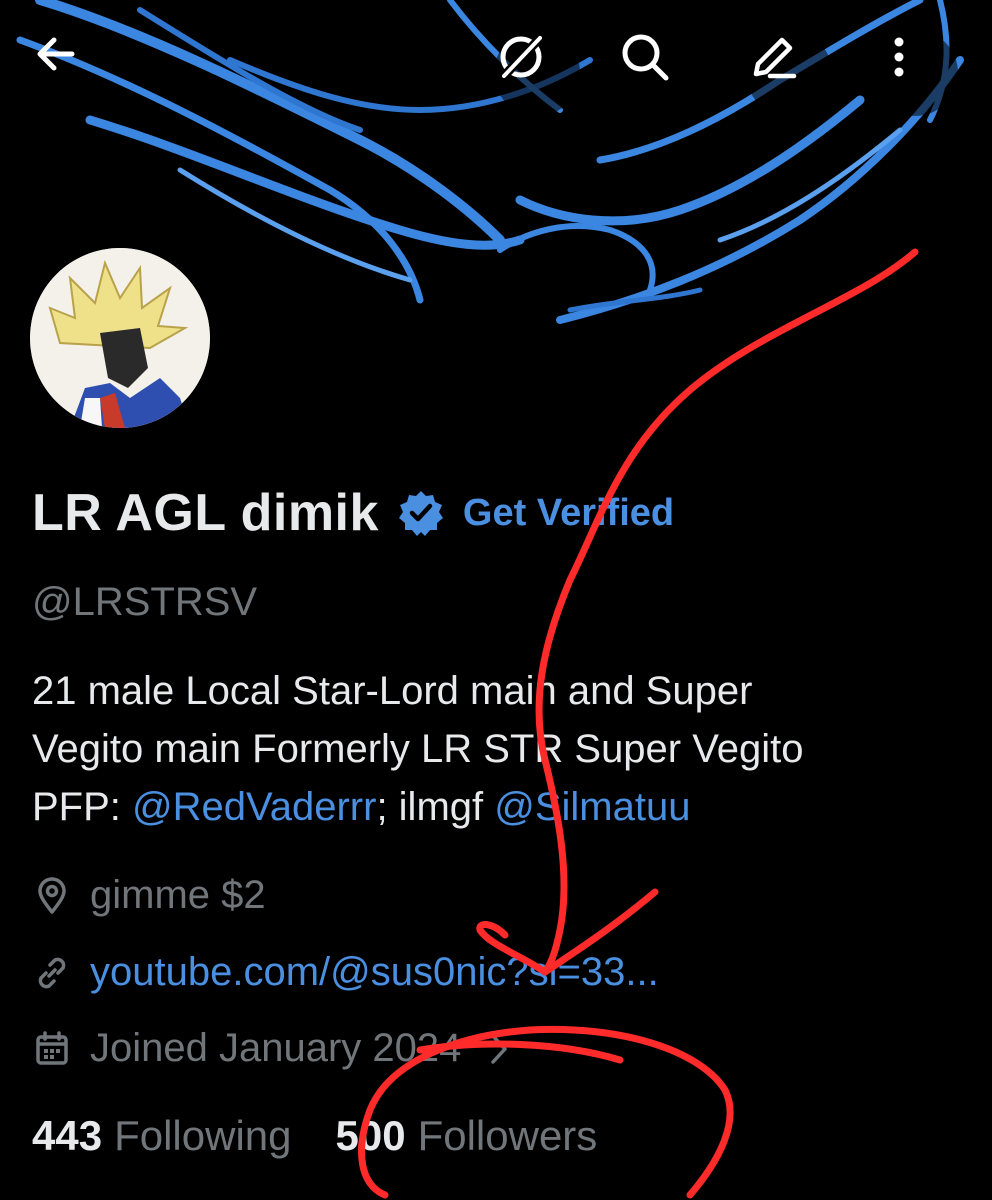 The image size is (992, 1200). I want to click on bio-line-2: Vegito main Formerly LR STR Super Vegito, so click(418, 749).